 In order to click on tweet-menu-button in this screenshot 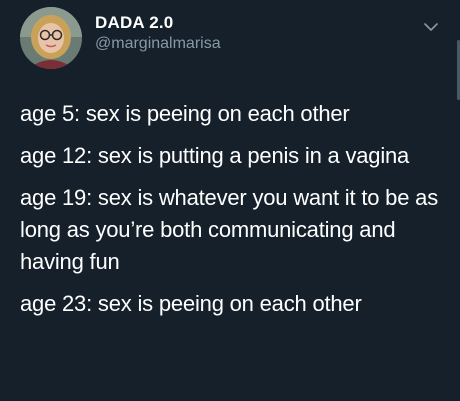, I will do `click(431, 26)`.